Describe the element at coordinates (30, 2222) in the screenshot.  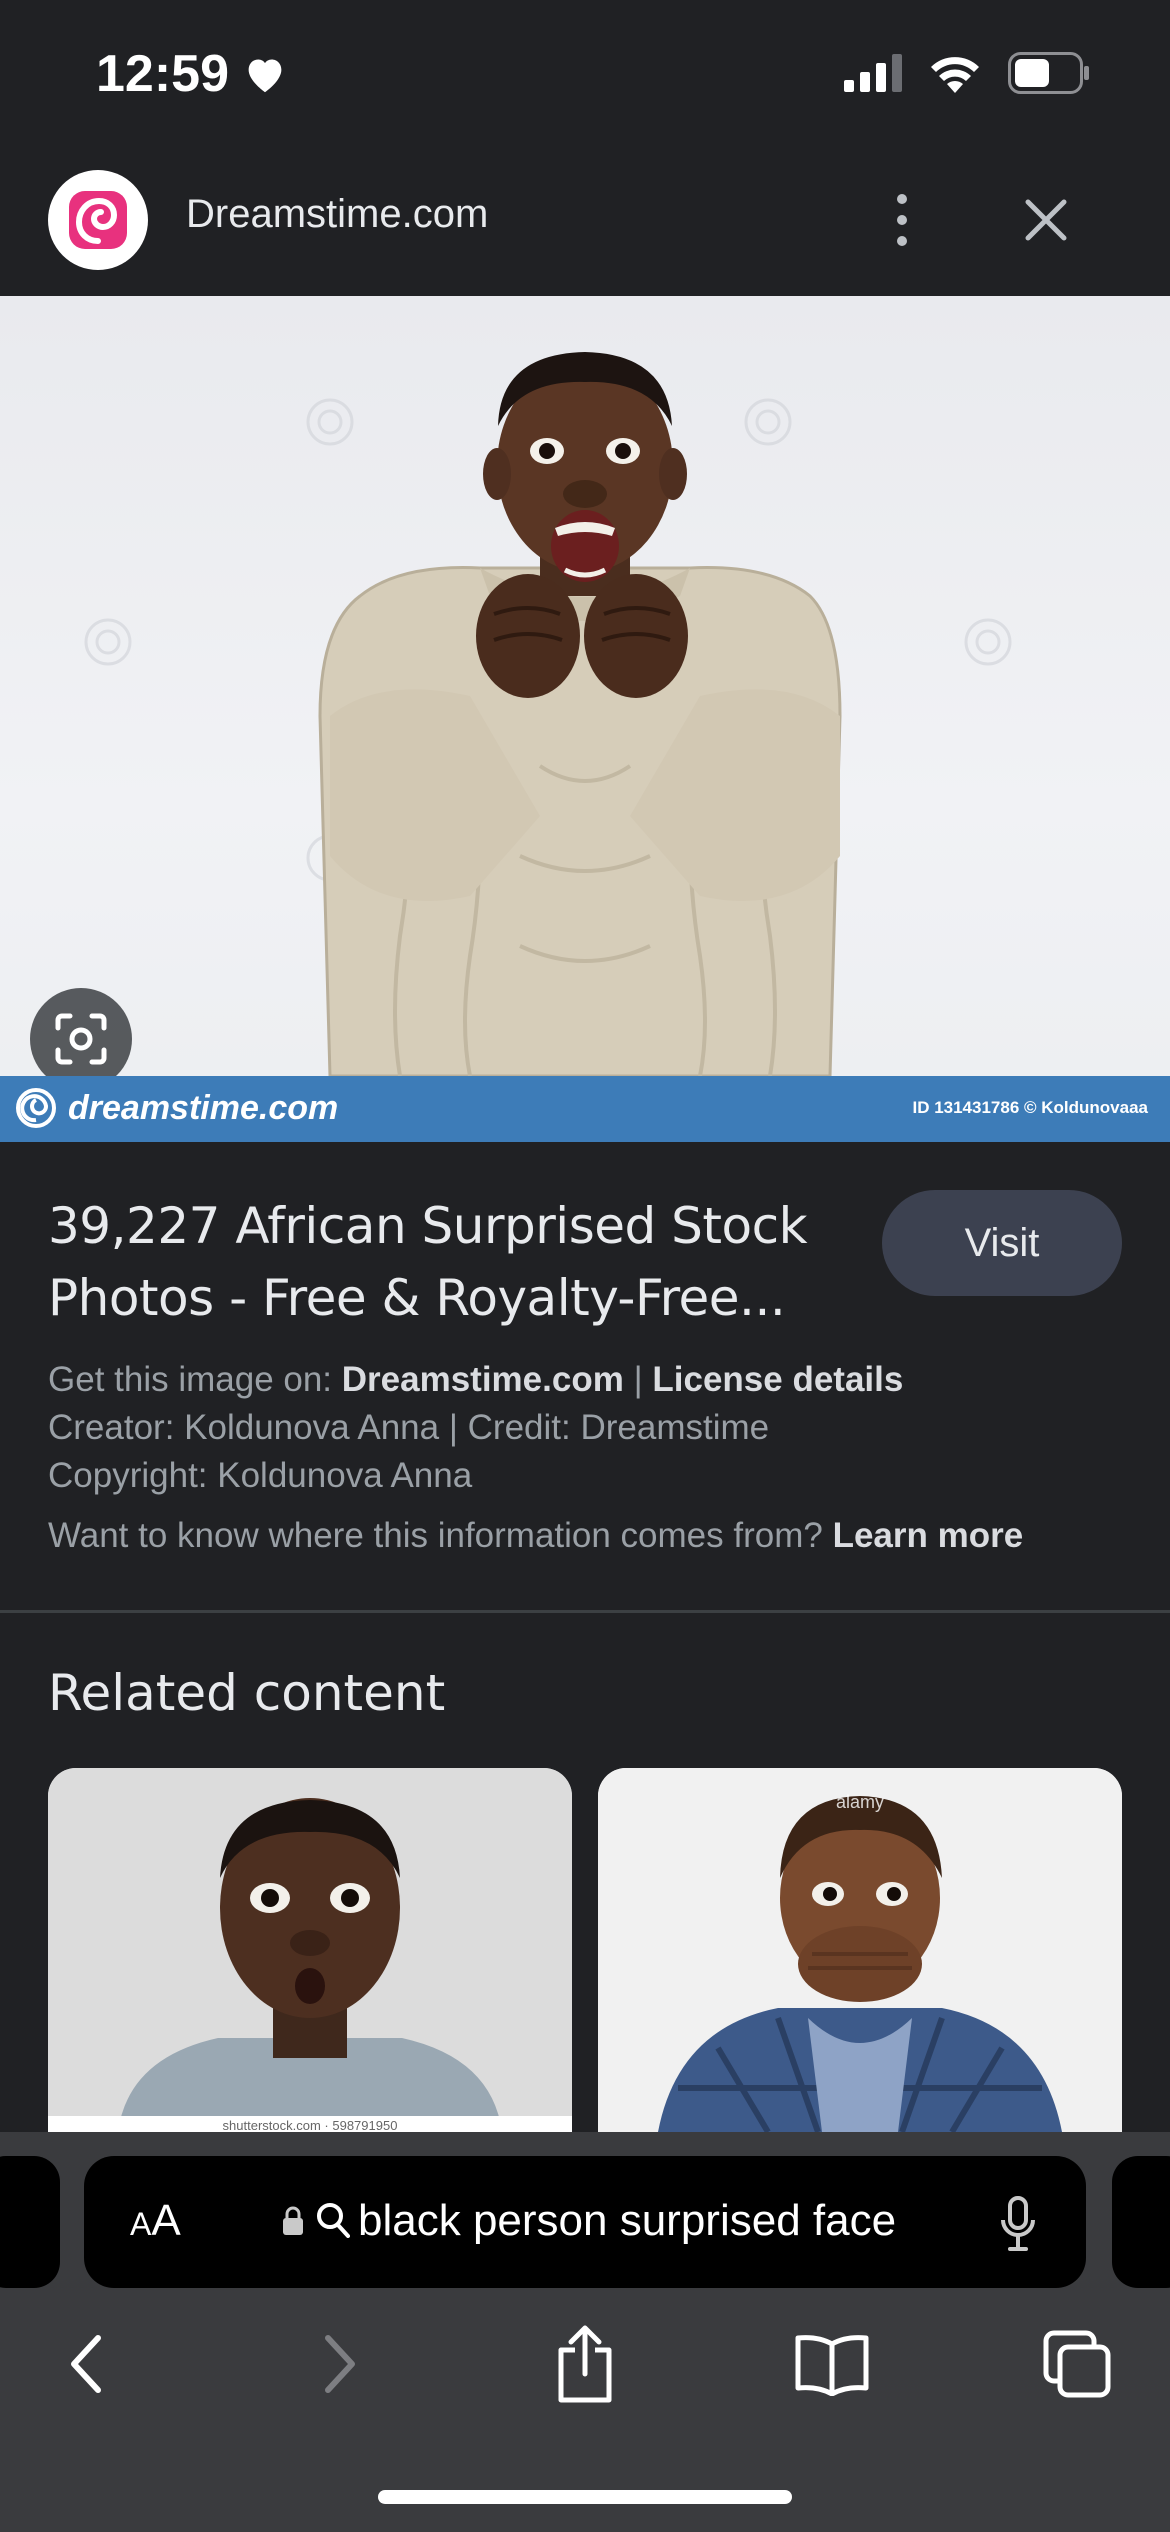
I see `previous-tab-peek` at that location.